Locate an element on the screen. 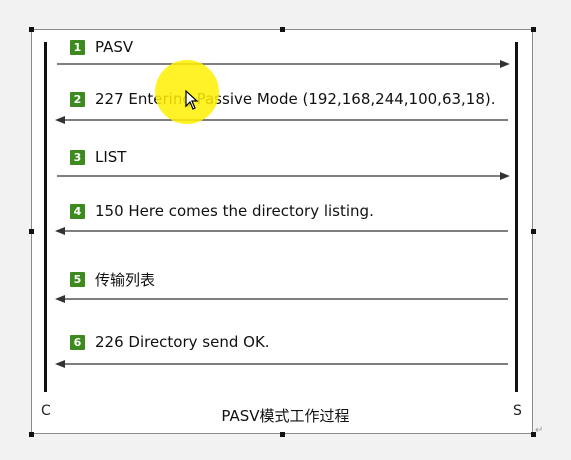 This screenshot has height=460, width=571. step-message: 150 Here comes the directory listing. is located at coordinates (234, 211).